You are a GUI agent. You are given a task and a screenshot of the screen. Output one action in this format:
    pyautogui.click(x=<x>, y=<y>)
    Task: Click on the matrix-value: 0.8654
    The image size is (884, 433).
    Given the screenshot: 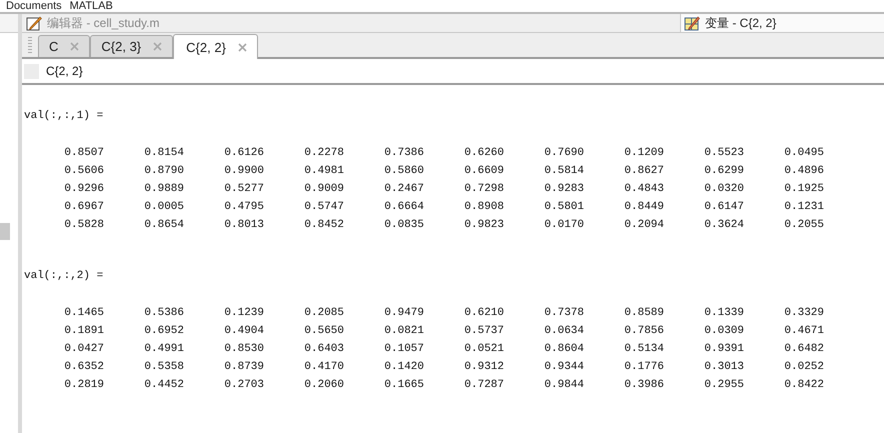 What is the action you would take?
    pyautogui.click(x=163, y=225)
    